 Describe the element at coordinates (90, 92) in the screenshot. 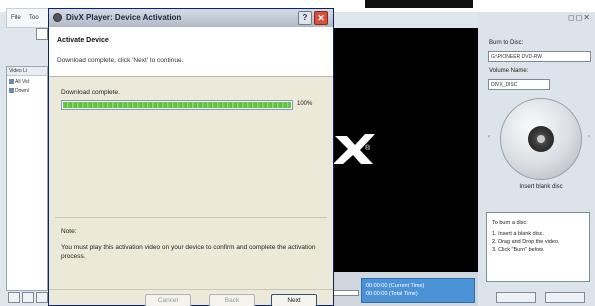

I see `progress-label: Download complete.` at that location.